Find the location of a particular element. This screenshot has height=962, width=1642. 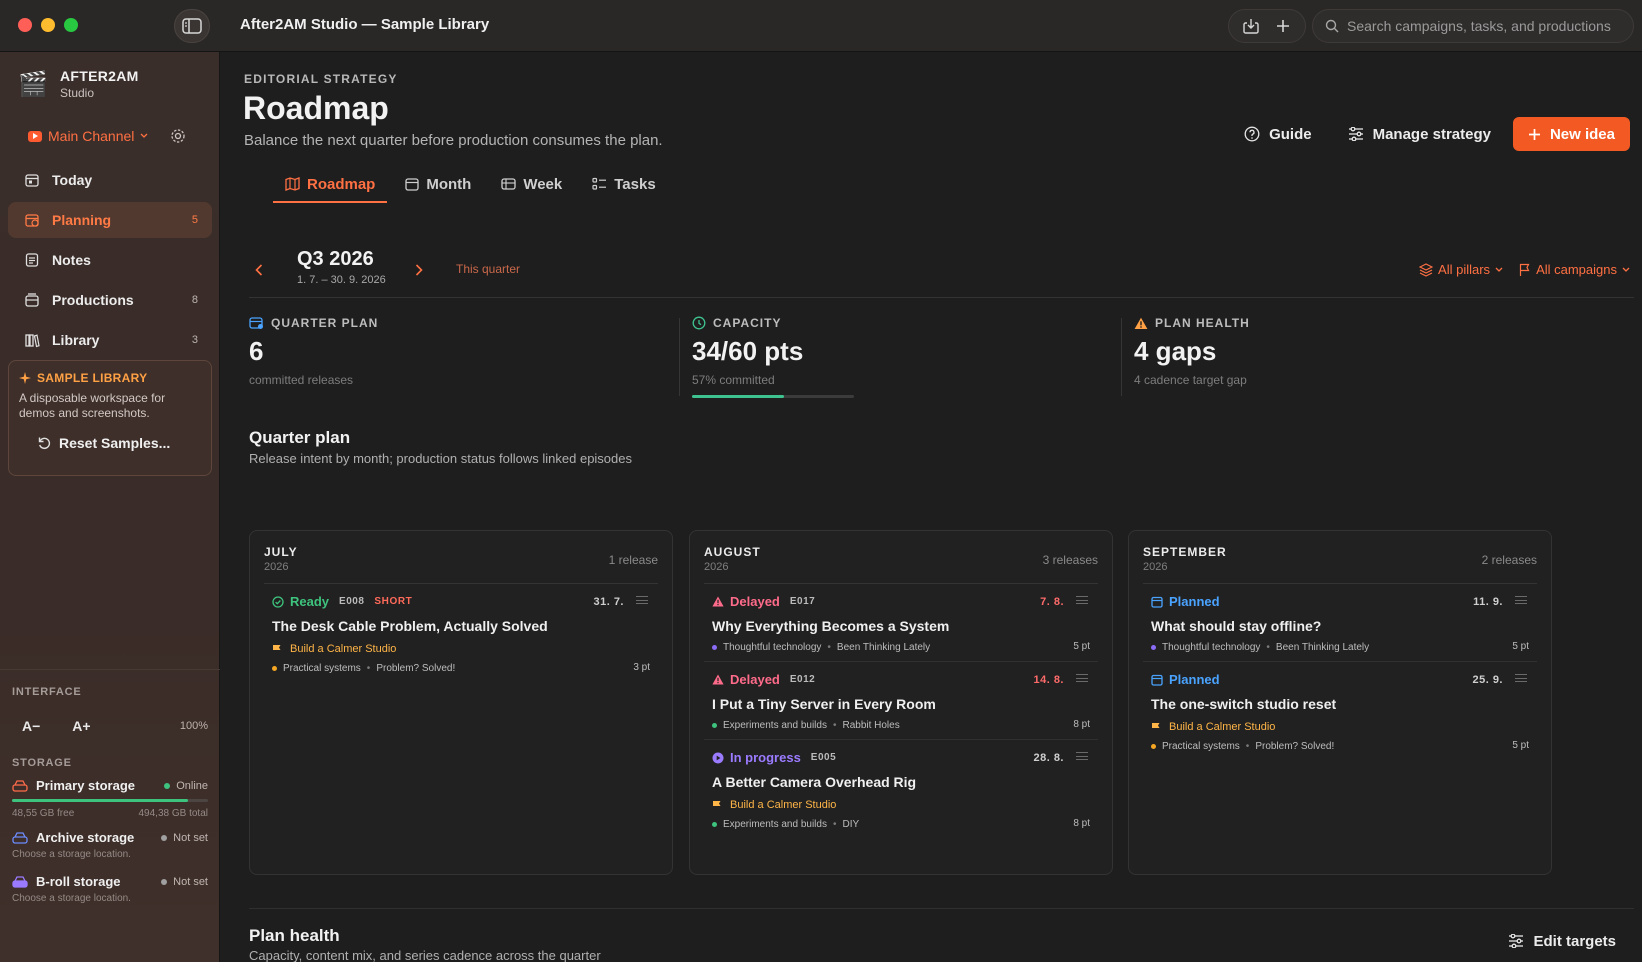

stat-quarter-plan: QUARTER PLAN 6 committed releases is located at coordinates (313, 356).